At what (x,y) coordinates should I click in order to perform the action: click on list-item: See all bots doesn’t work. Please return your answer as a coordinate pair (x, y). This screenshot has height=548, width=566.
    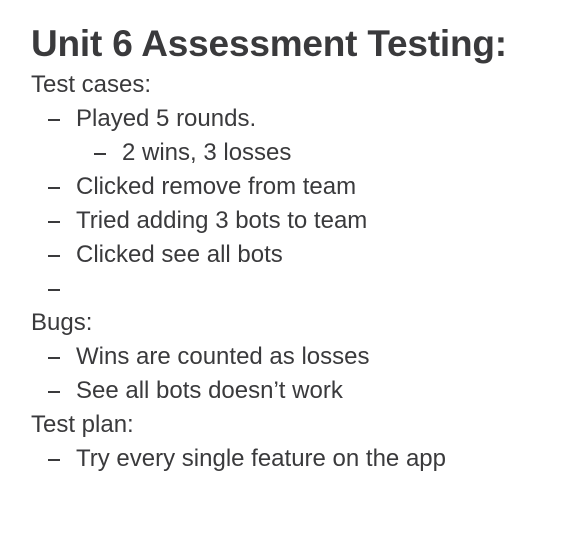
    Looking at the image, I should click on (296, 391).